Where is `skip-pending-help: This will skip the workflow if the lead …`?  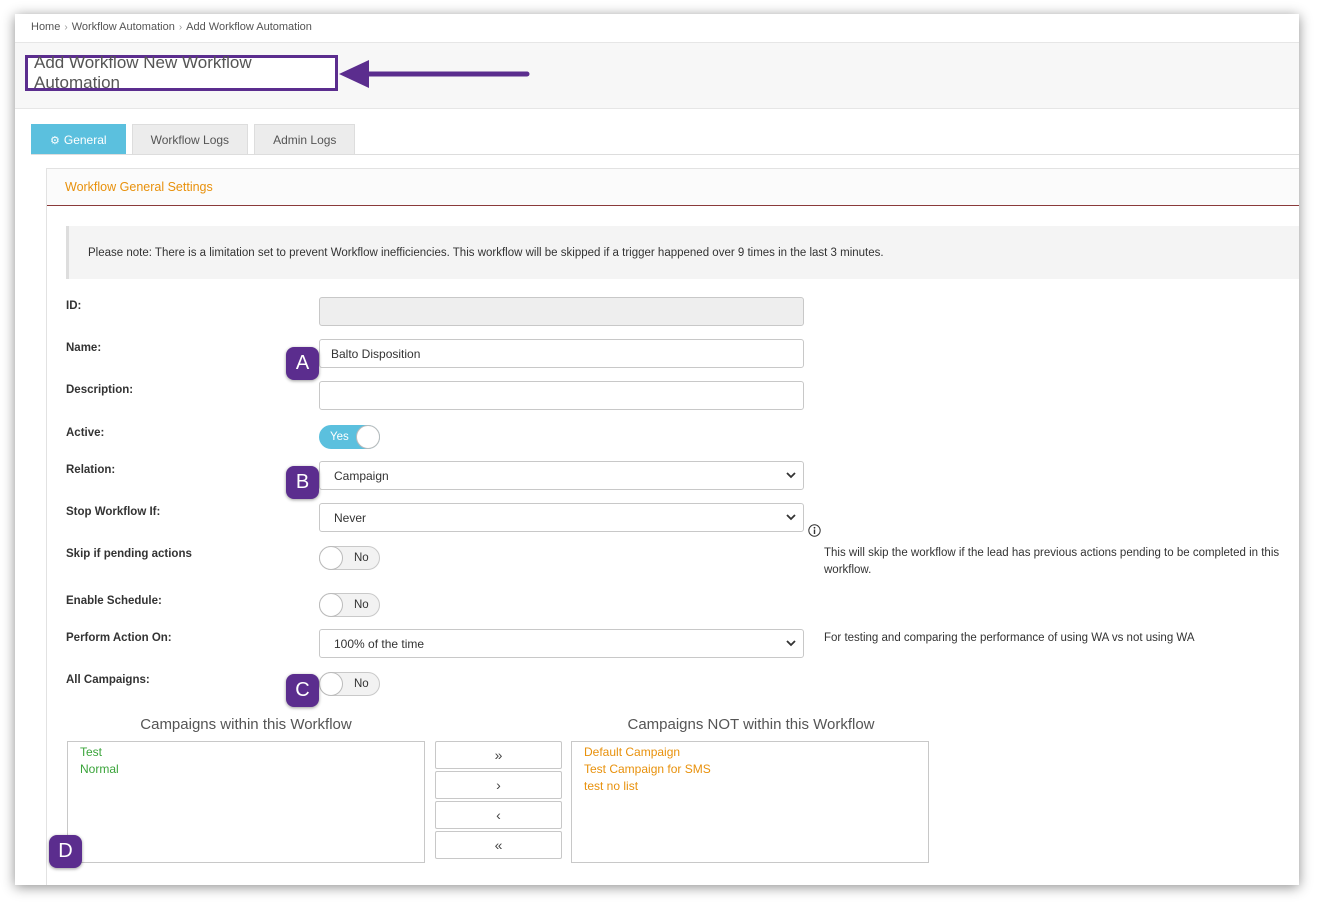 skip-pending-help: This will skip the workflow if the lead … is located at coordinates (1052, 561).